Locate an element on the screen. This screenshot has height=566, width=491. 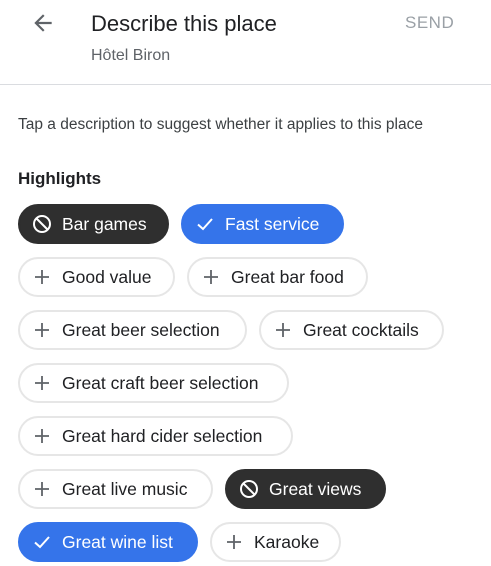
chip-karaoke: Karaoke is located at coordinates (275, 542).